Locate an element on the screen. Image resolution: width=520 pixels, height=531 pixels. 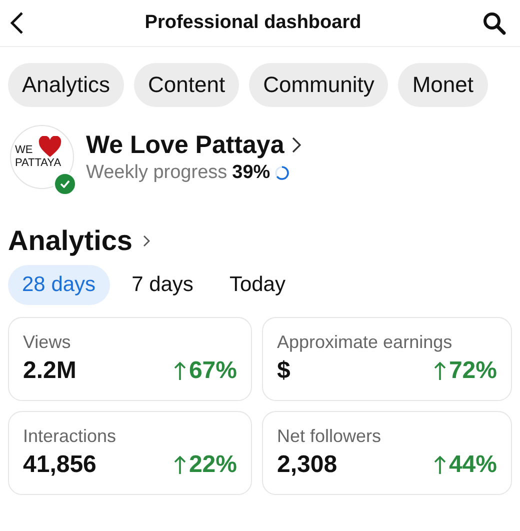
metric-change: 67% is located at coordinates (212, 371).